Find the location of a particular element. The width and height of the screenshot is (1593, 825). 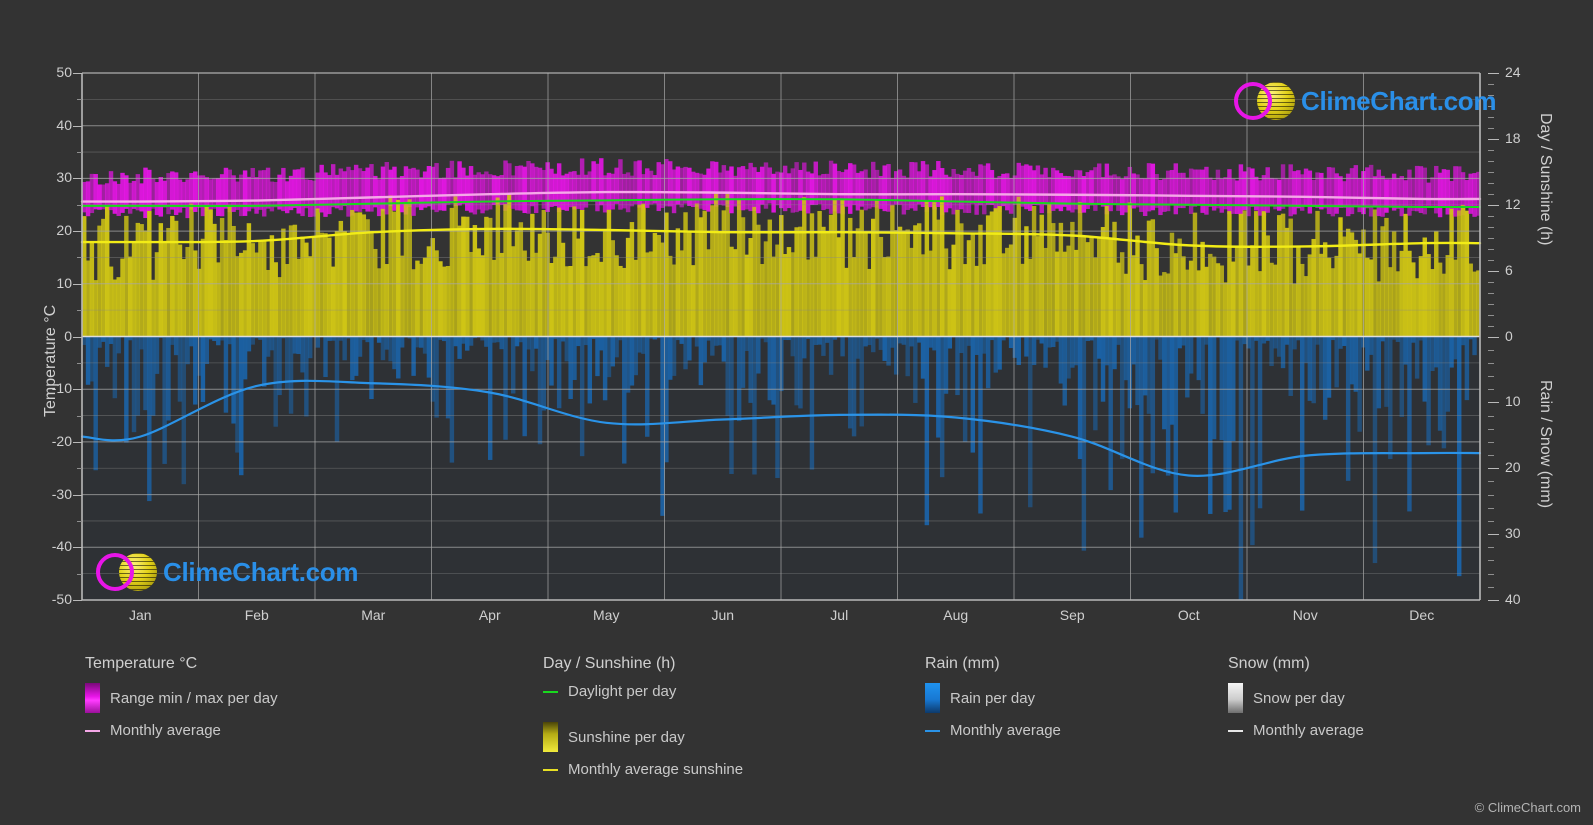

legend-group-title: Day / Sunshine (h) is located at coordinates (609, 663).